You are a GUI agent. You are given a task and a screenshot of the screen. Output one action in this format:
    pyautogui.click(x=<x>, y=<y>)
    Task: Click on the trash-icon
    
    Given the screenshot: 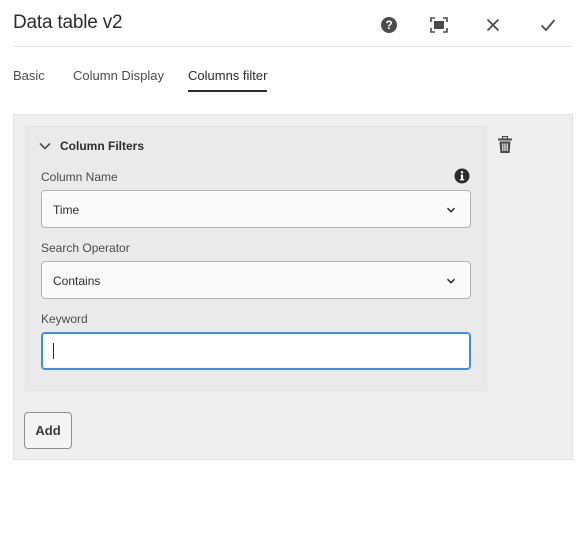 What is the action you would take?
    pyautogui.click(x=505, y=144)
    